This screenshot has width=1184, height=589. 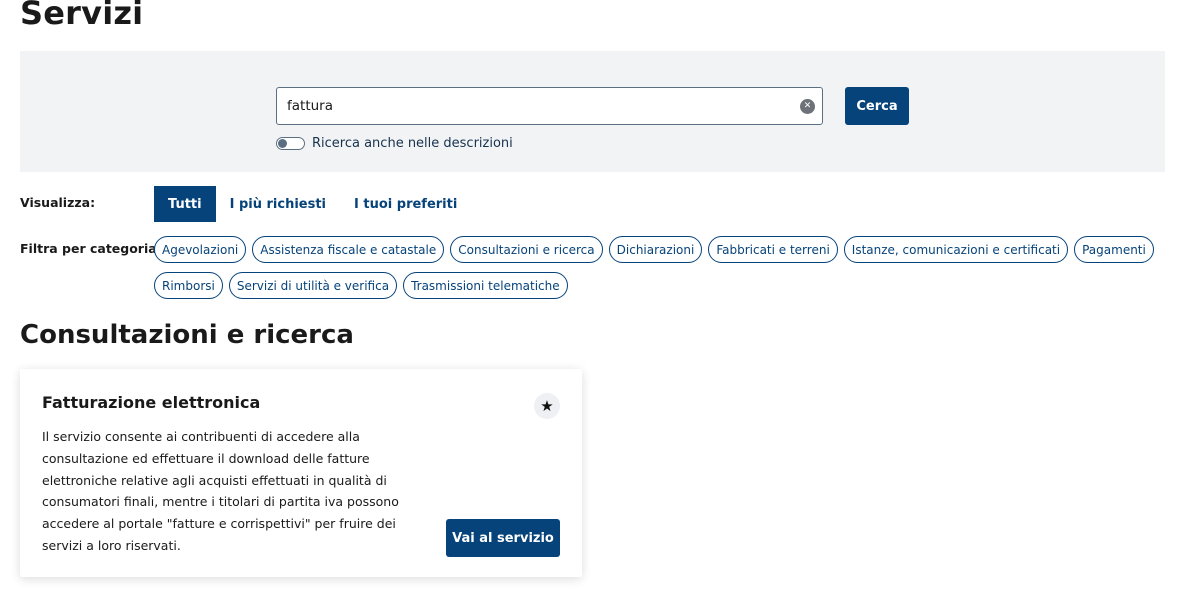 What do you see at coordinates (187, 335) in the screenshot?
I see `section-title: Consultazioni e ricerca` at bounding box center [187, 335].